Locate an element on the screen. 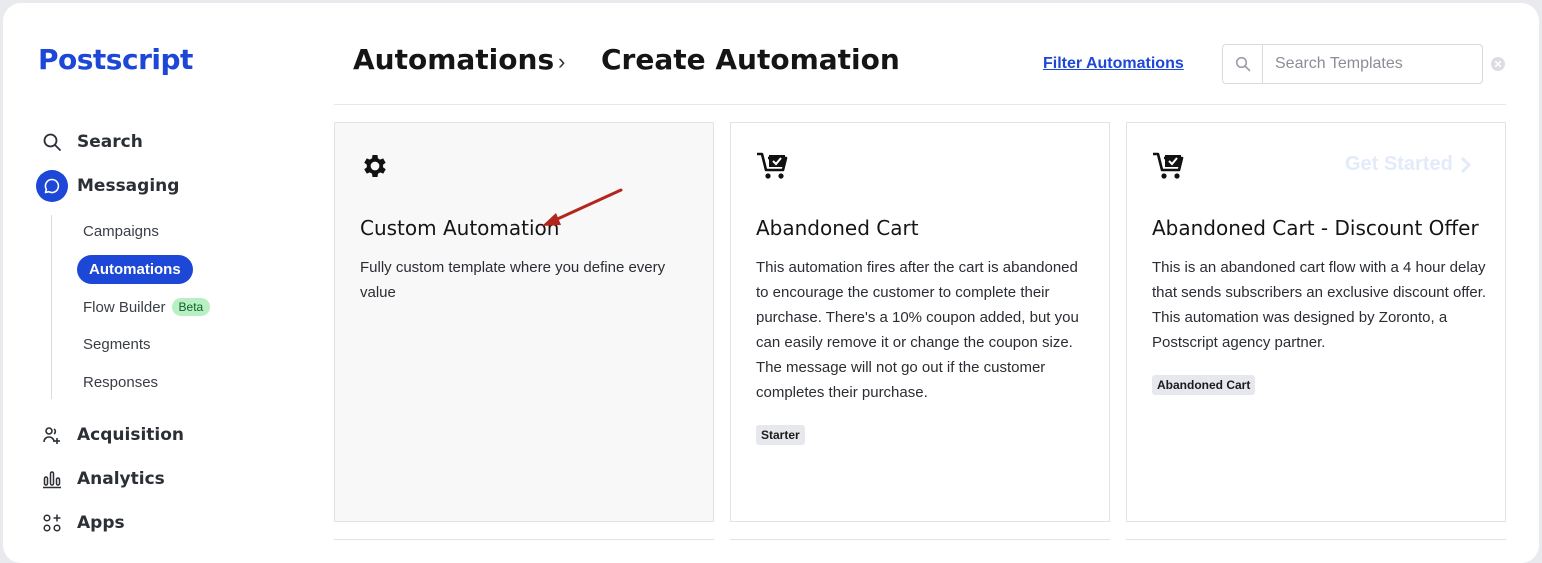 Image resolution: width=1542 pixels, height=563 pixels. card-title: Abandoned Cart is located at coordinates (837, 228).